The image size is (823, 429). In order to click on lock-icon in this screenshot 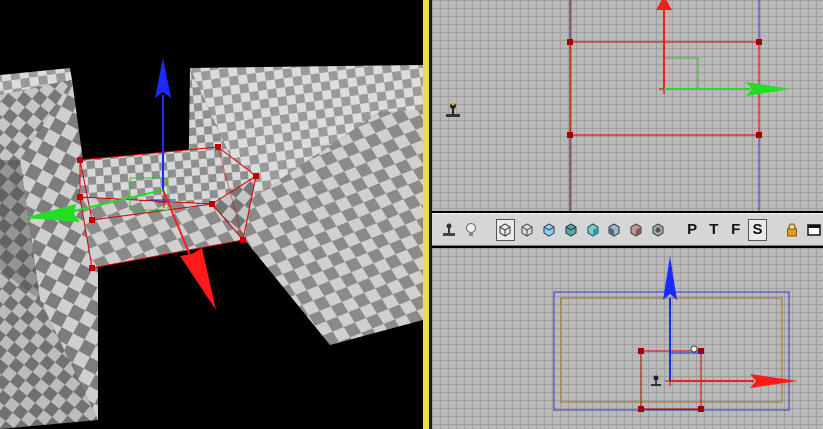, I will do `click(791, 230)`.